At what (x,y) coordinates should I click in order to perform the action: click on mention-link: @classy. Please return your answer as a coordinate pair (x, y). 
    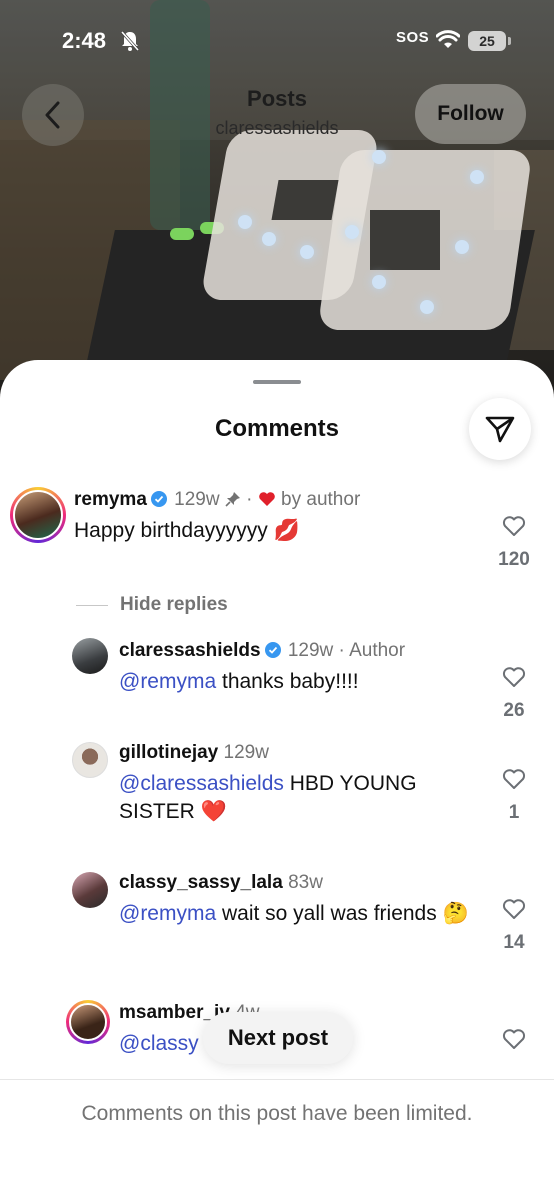
    Looking at the image, I should click on (159, 1043).